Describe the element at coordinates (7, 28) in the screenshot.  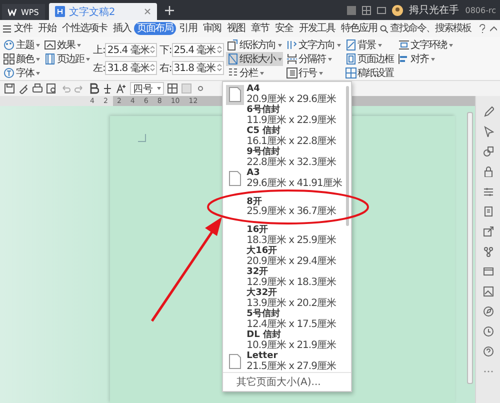
I see `menu-icon` at that location.